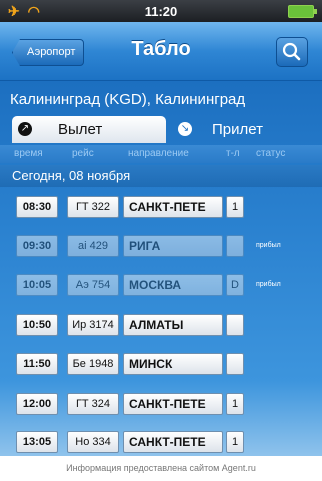 The image size is (322, 481). Describe the element at coordinates (37, 404) in the screenshot. I see `flight-time: 12:00` at that location.